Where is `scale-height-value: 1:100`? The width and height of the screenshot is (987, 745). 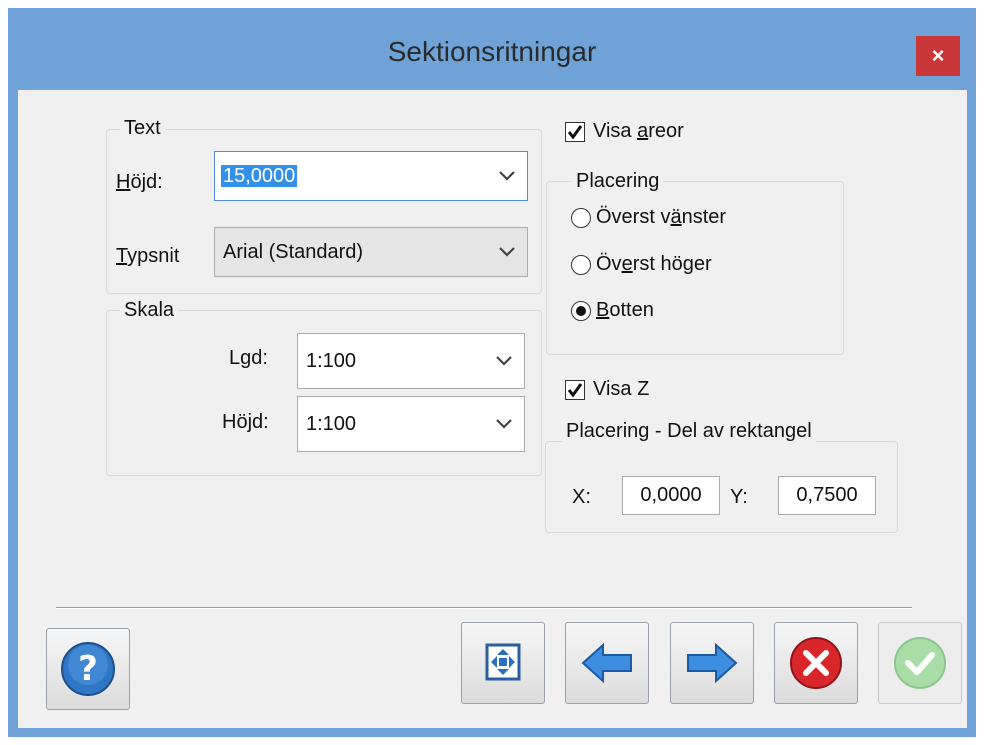
scale-height-value: 1:100 is located at coordinates (331, 424).